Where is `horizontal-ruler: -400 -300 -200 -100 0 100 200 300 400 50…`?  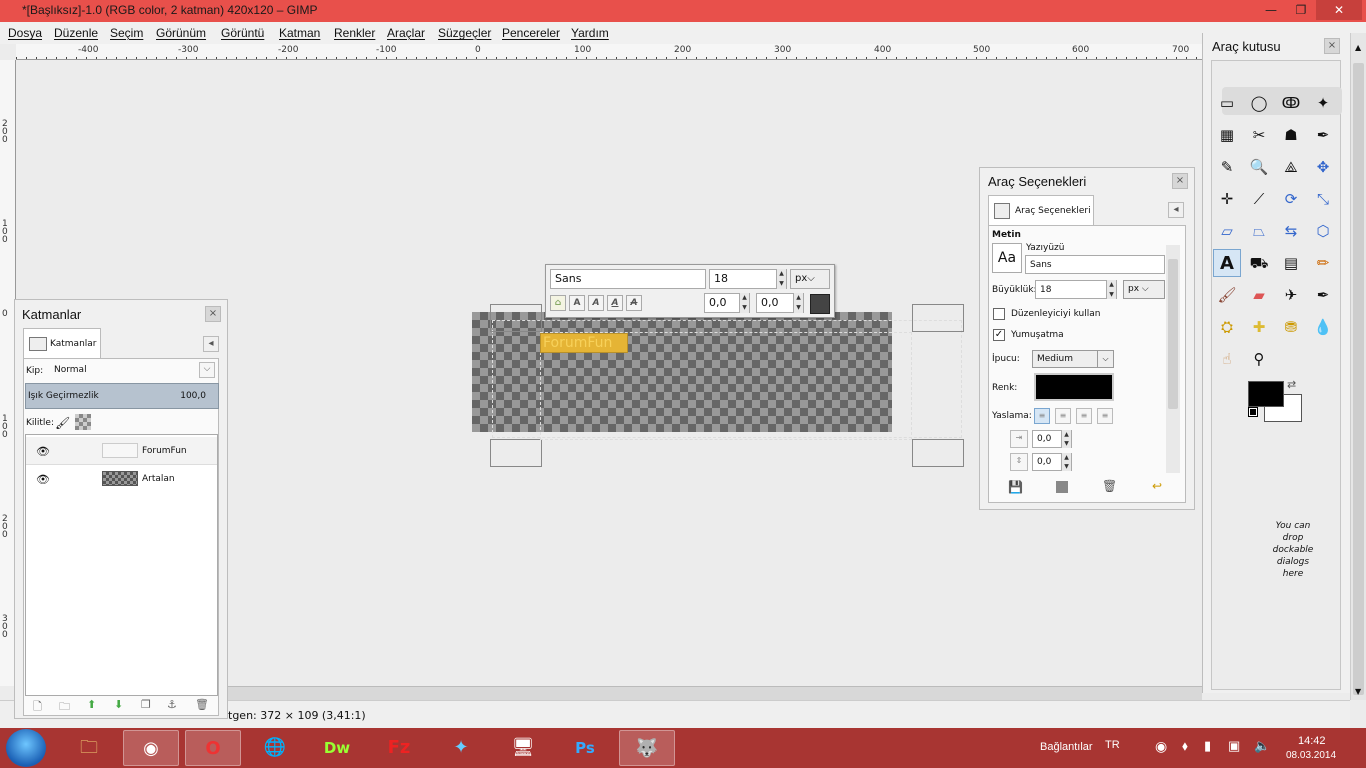
horizontal-ruler: -400 -300 -200 -100 0 100 200 300 400 50… is located at coordinates (609, 52).